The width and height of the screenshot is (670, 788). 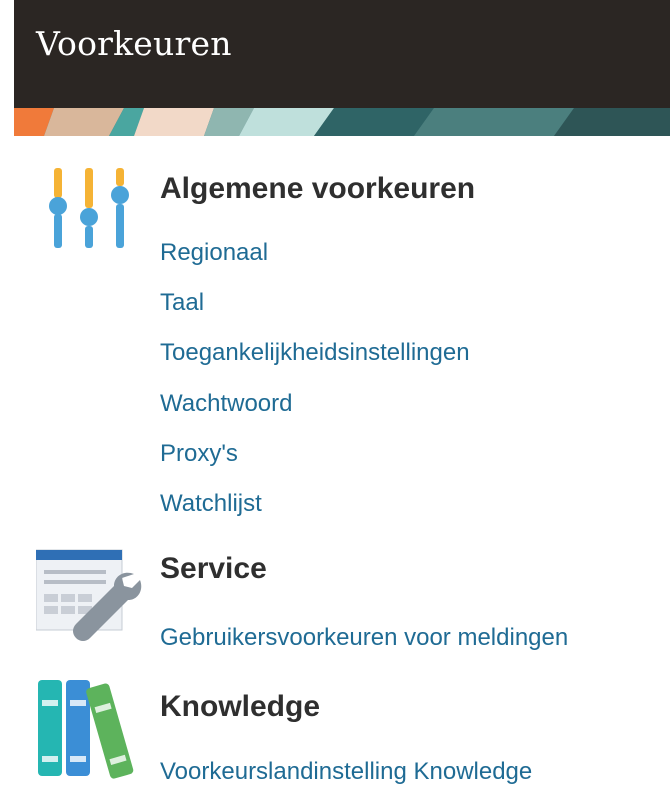 I want to click on section-title: Knowledge, so click(x=240, y=706).